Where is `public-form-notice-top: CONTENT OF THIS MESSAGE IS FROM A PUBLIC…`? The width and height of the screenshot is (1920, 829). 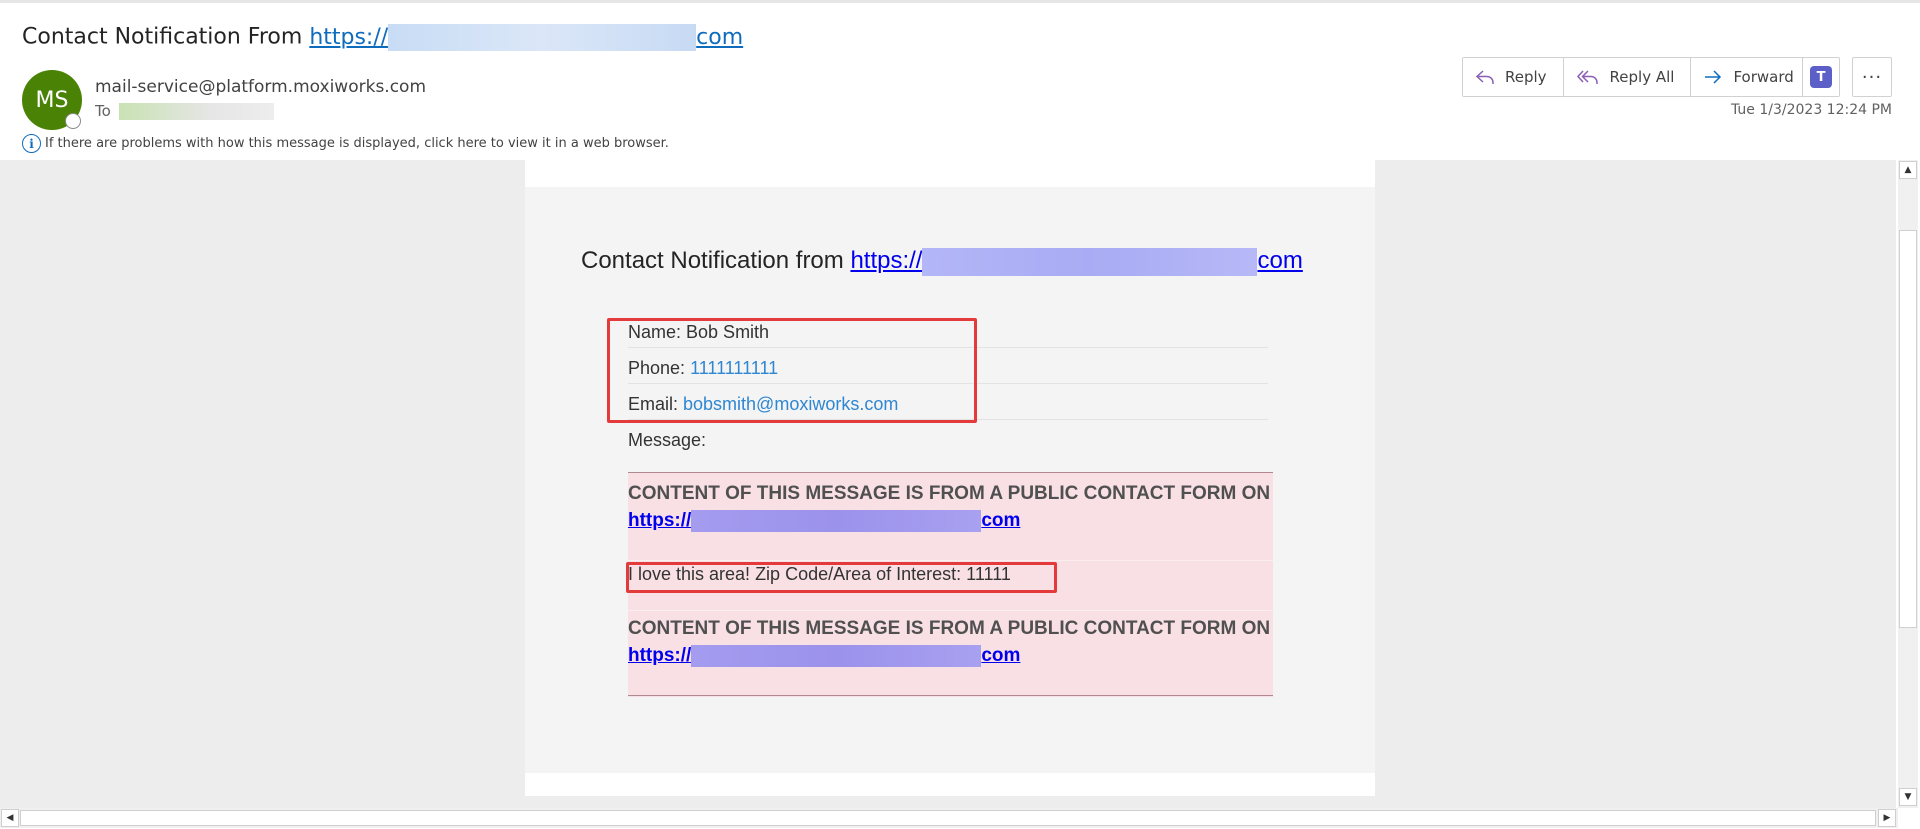
public-form-notice-top: CONTENT OF THIS MESSAGE IS FROM A PUBLIC… is located at coordinates (953, 507).